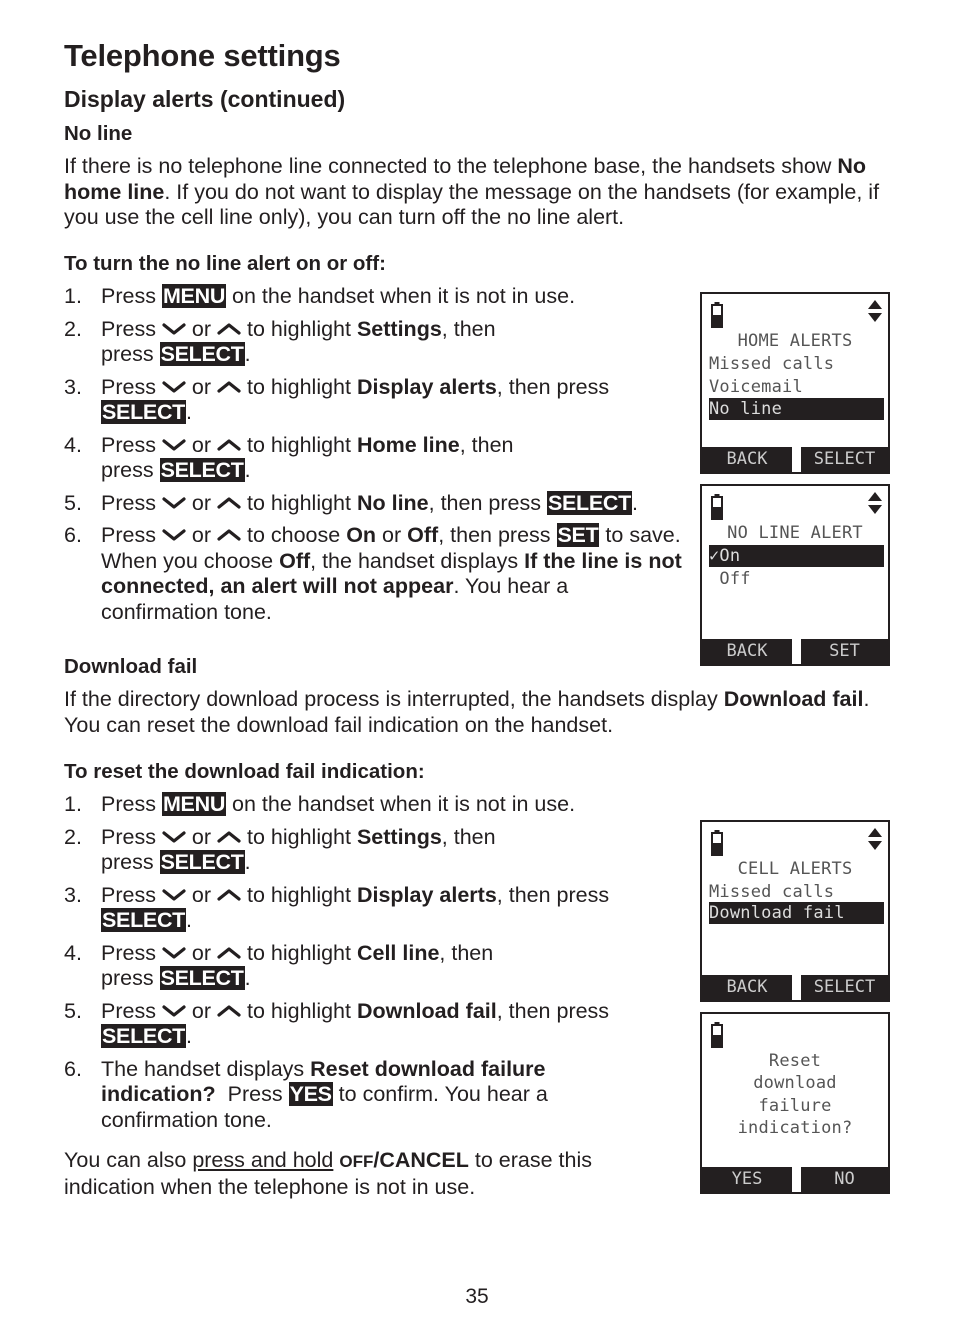 The width and height of the screenshot is (954, 1336). Describe the element at coordinates (747, 1179) in the screenshot. I see `softkey-yes: YES` at that location.